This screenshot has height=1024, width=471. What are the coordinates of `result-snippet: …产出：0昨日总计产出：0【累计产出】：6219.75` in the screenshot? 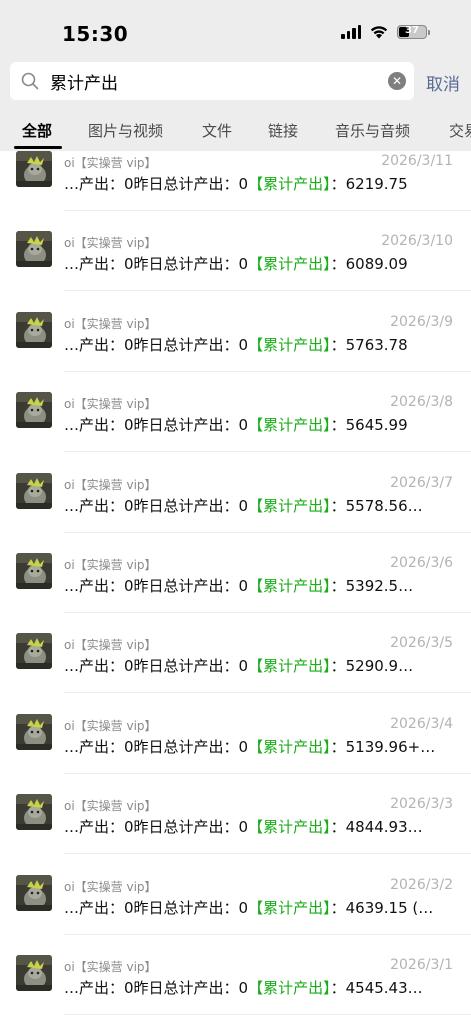 It's located at (260, 183).